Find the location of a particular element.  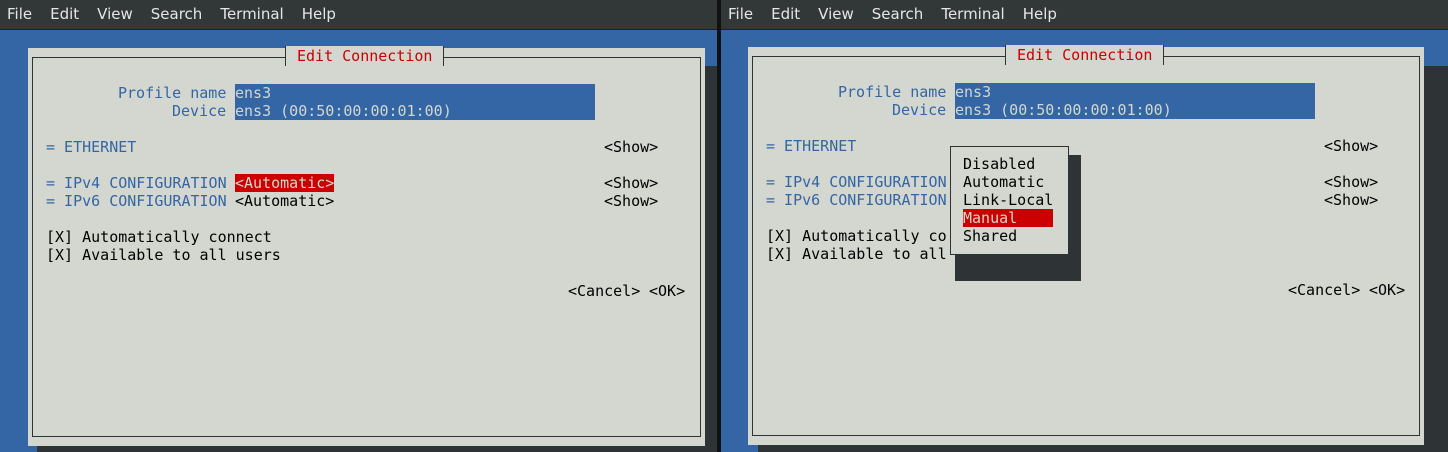

all-users-checkbox: [X] Available to all is located at coordinates (856, 254).